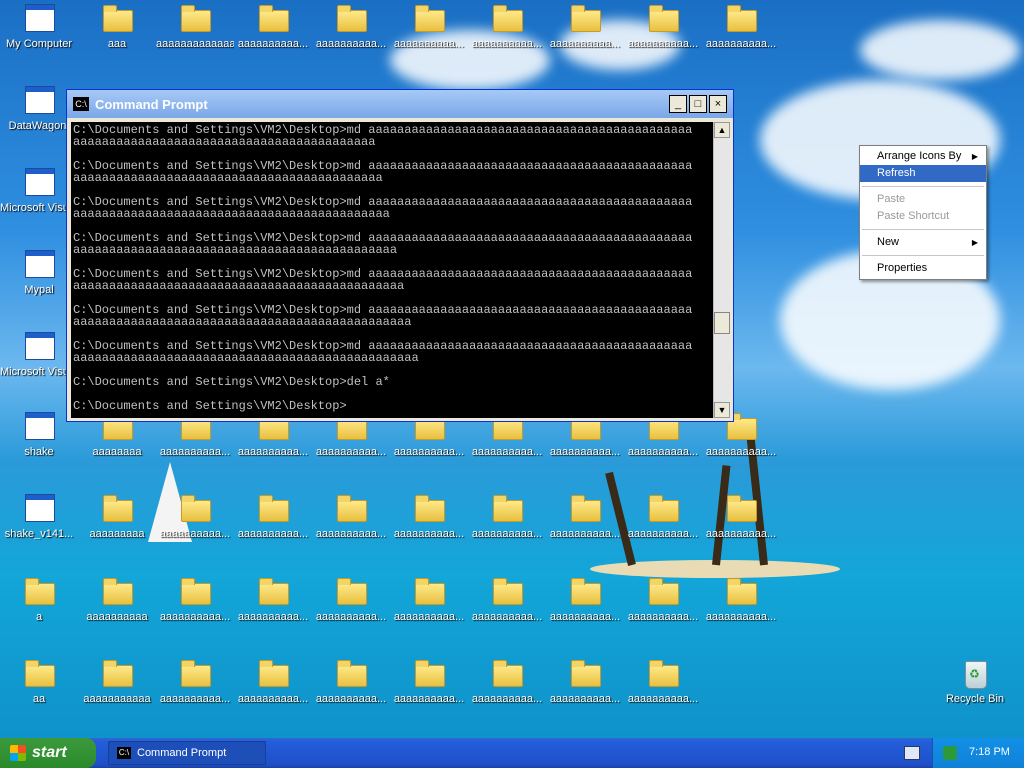 This screenshot has height=768, width=1024. What do you see at coordinates (923, 173) in the screenshot?
I see `menu-item-refresh: Refresh` at bounding box center [923, 173].